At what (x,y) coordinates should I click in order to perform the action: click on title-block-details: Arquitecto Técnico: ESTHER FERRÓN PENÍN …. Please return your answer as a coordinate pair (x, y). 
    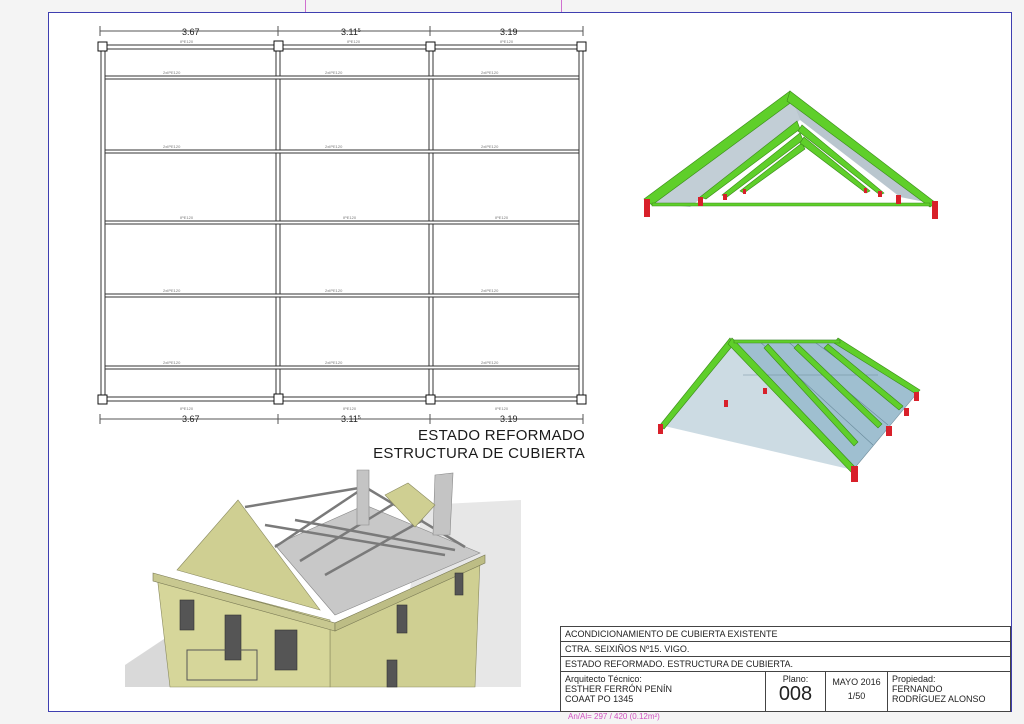
    Looking at the image, I should click on (785, 692).